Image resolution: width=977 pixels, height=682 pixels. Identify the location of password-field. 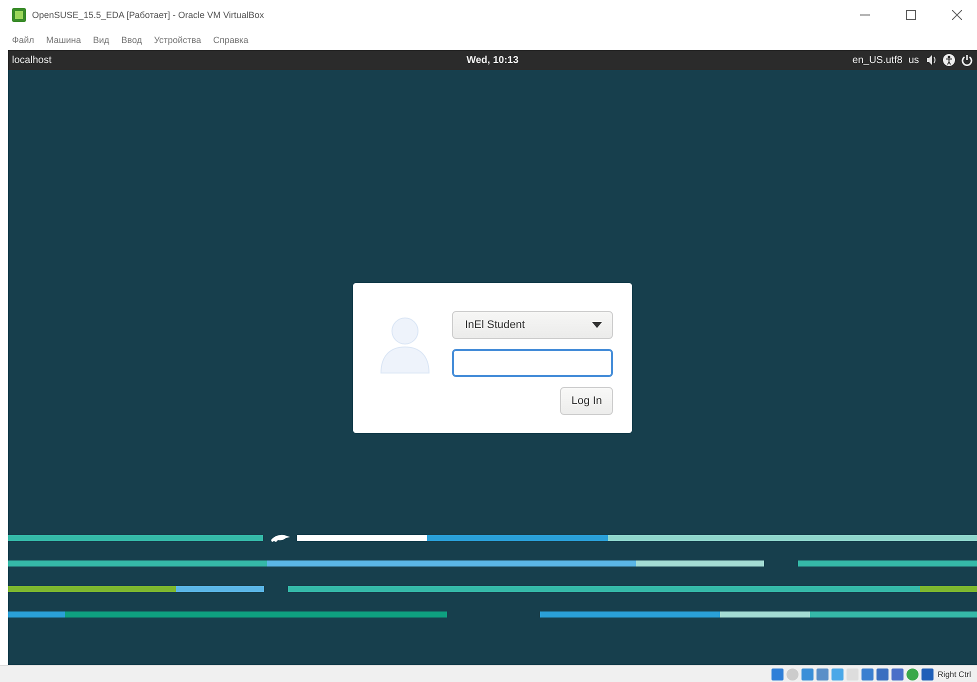
(532, 363).